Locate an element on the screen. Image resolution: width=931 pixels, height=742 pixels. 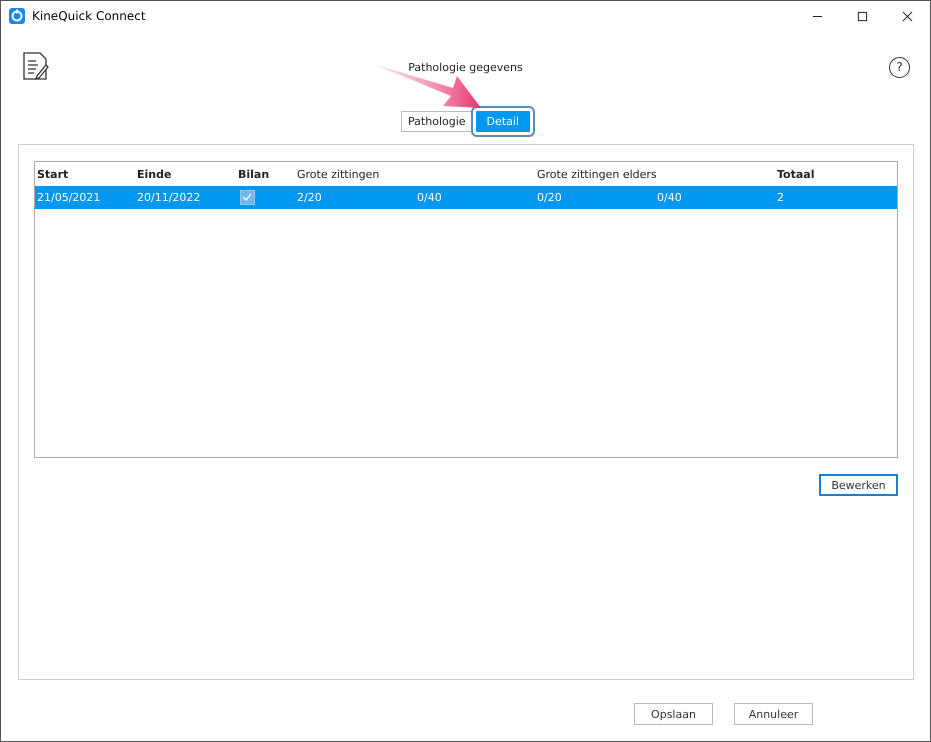
column-header: Einde is located at coordinates (154, 174).